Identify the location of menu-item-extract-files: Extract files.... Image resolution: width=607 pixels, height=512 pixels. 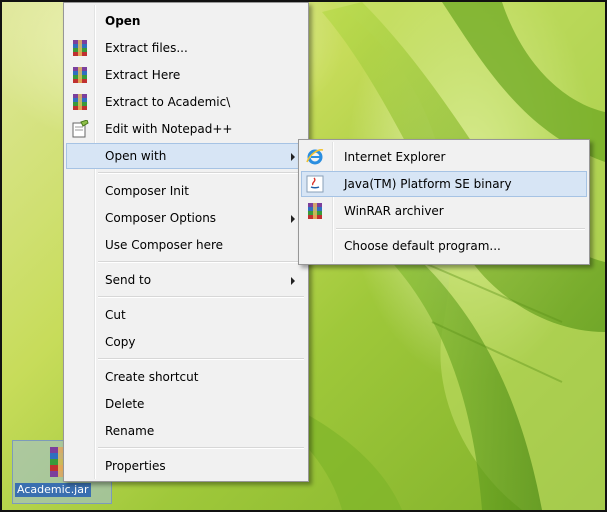
(186, 48).